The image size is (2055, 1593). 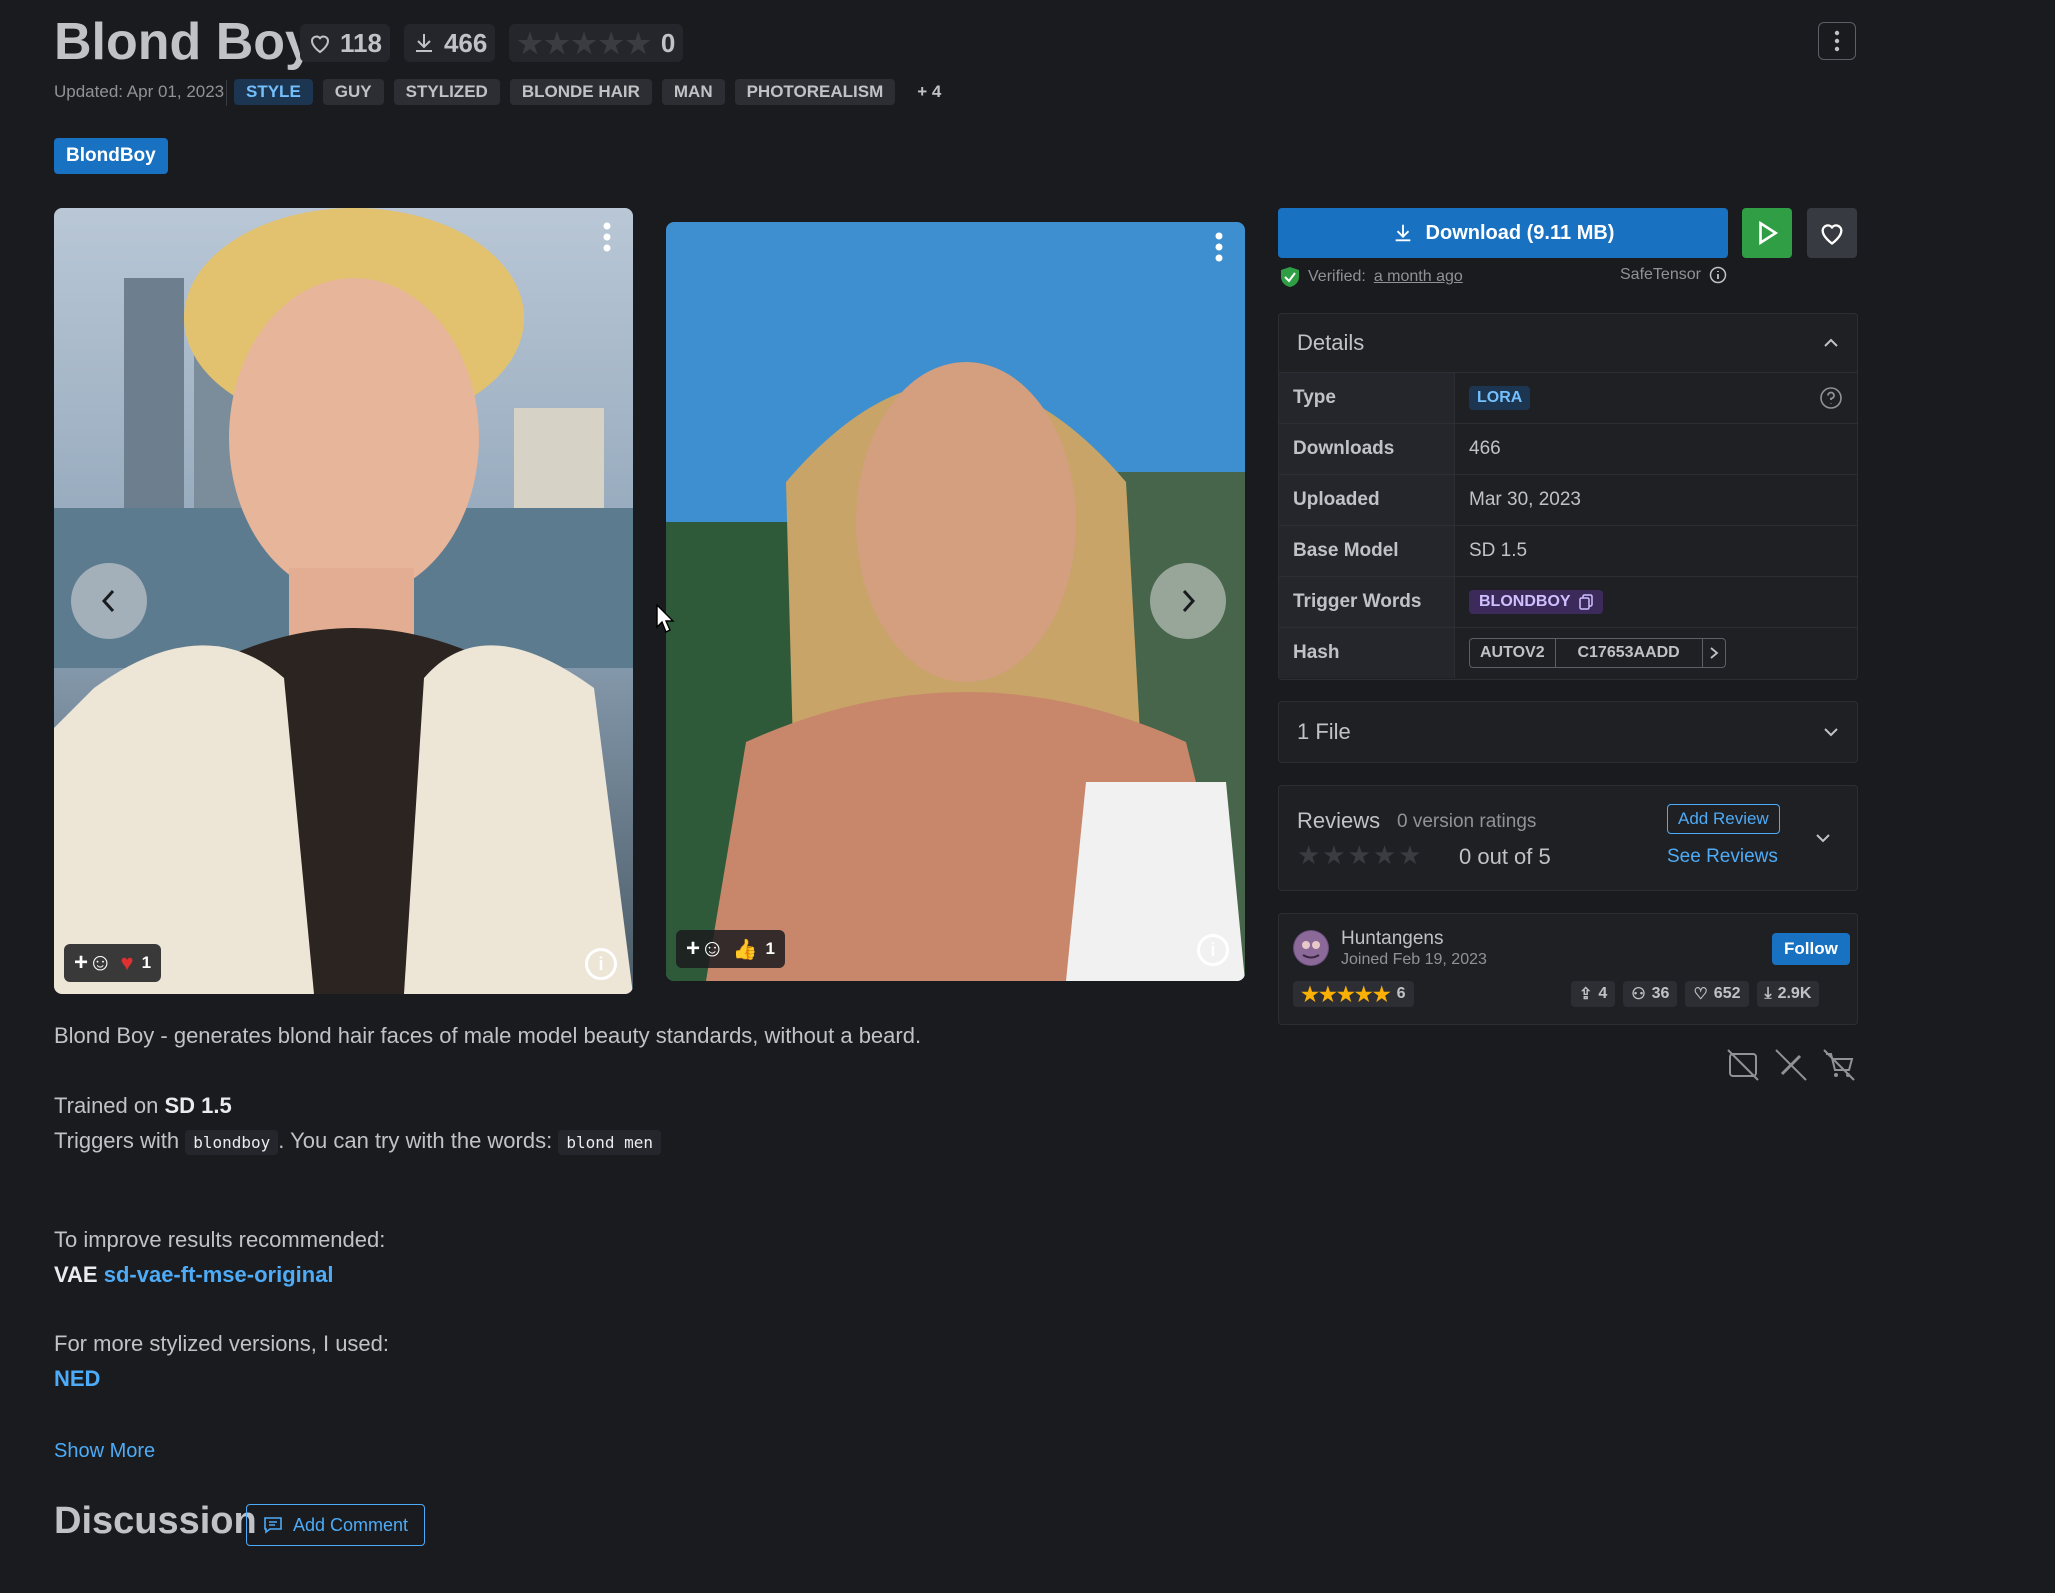 What do you see at coordinates (1650, 994) in the screenshot?
I see `followers-stat: ⚇ 36` at bounding box center [1650, 994].